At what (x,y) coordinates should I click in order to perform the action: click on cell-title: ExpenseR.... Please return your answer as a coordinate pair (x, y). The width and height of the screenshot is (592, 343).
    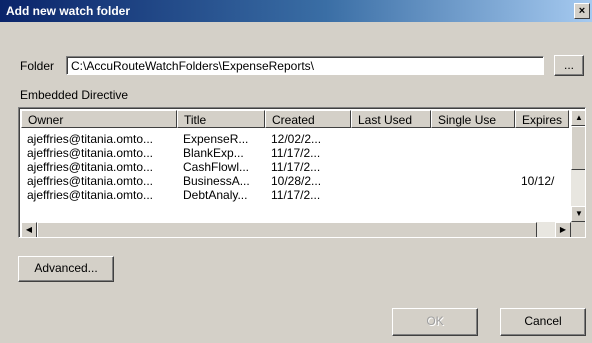
    Looking at the image, I should click on (216, 139).